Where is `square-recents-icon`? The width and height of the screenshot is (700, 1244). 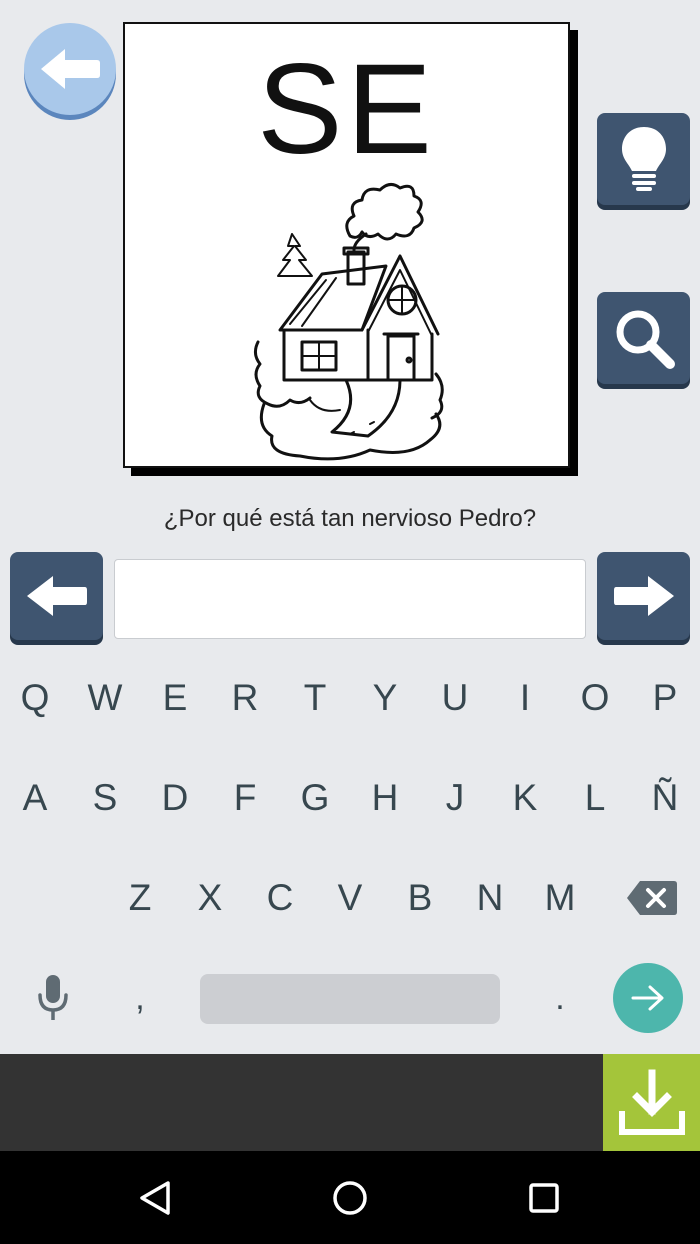
square-recents-icon is located at coordinates (544, 1198).